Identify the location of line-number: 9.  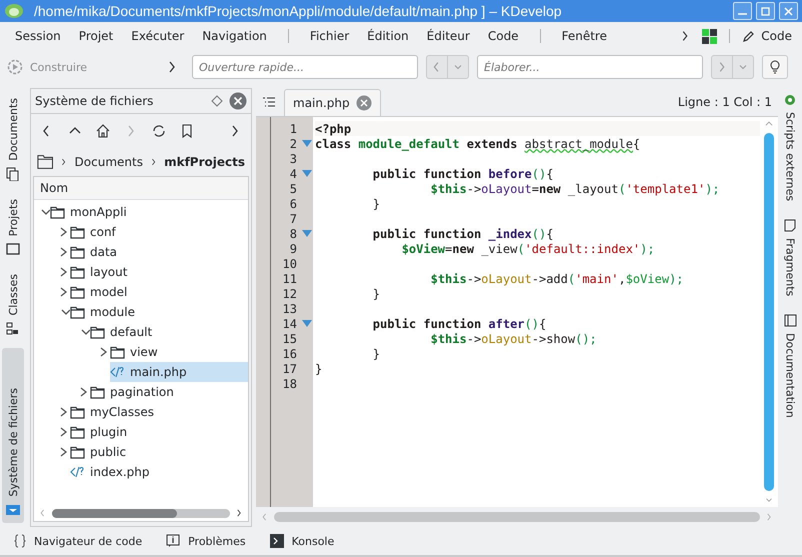
(292, 249).